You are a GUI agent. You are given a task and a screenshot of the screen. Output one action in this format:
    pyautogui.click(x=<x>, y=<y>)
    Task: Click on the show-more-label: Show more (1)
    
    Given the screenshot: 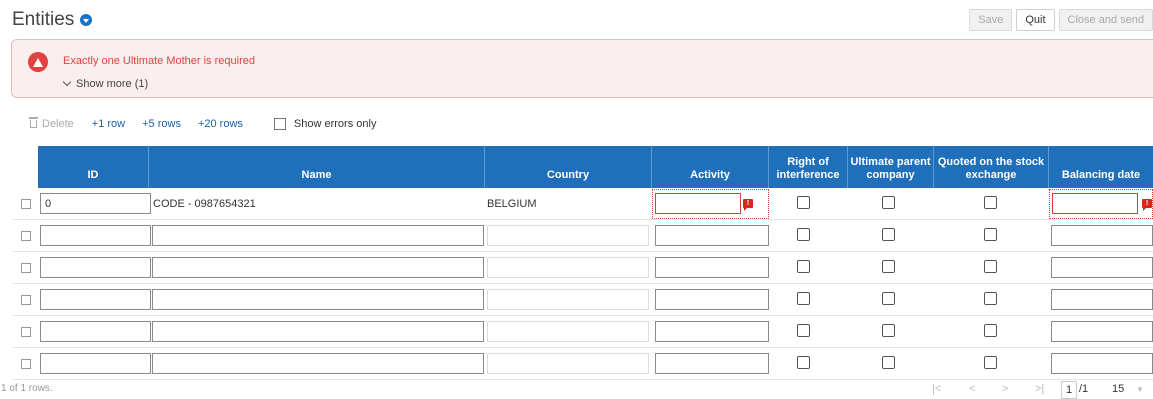 What is the action you would take?
    pyautogui.click(x=112, y=84)
    